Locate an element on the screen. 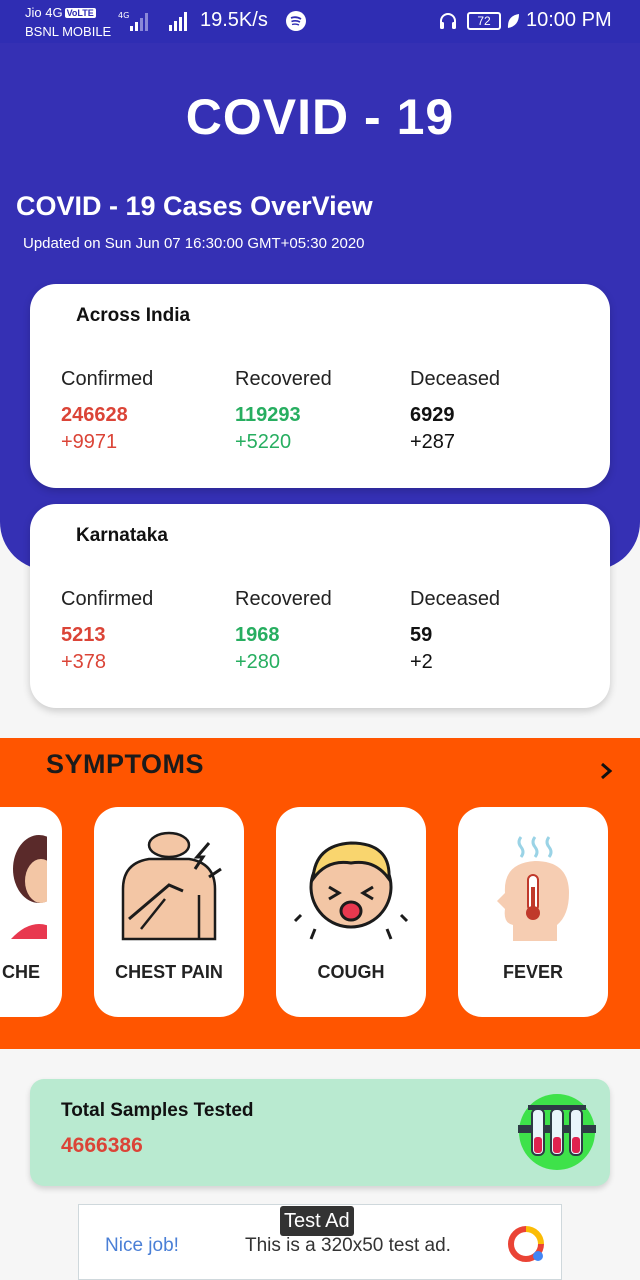 This screenshot has width=640, height=1280. network-speed: 19.5K/s is located at coordinates (234, 20).